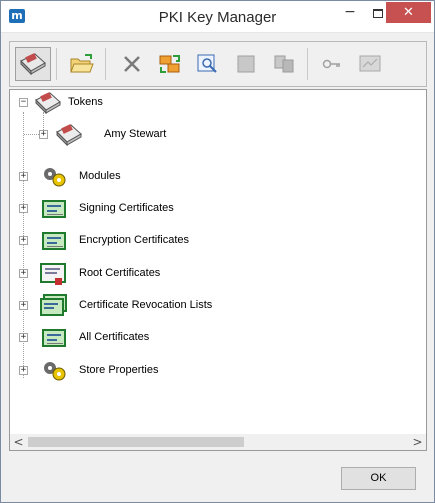  Describe the element at coordinates (217, 17) in the screenshot. I see `title-bar: m PKI Key Manager − ✕` at that location.